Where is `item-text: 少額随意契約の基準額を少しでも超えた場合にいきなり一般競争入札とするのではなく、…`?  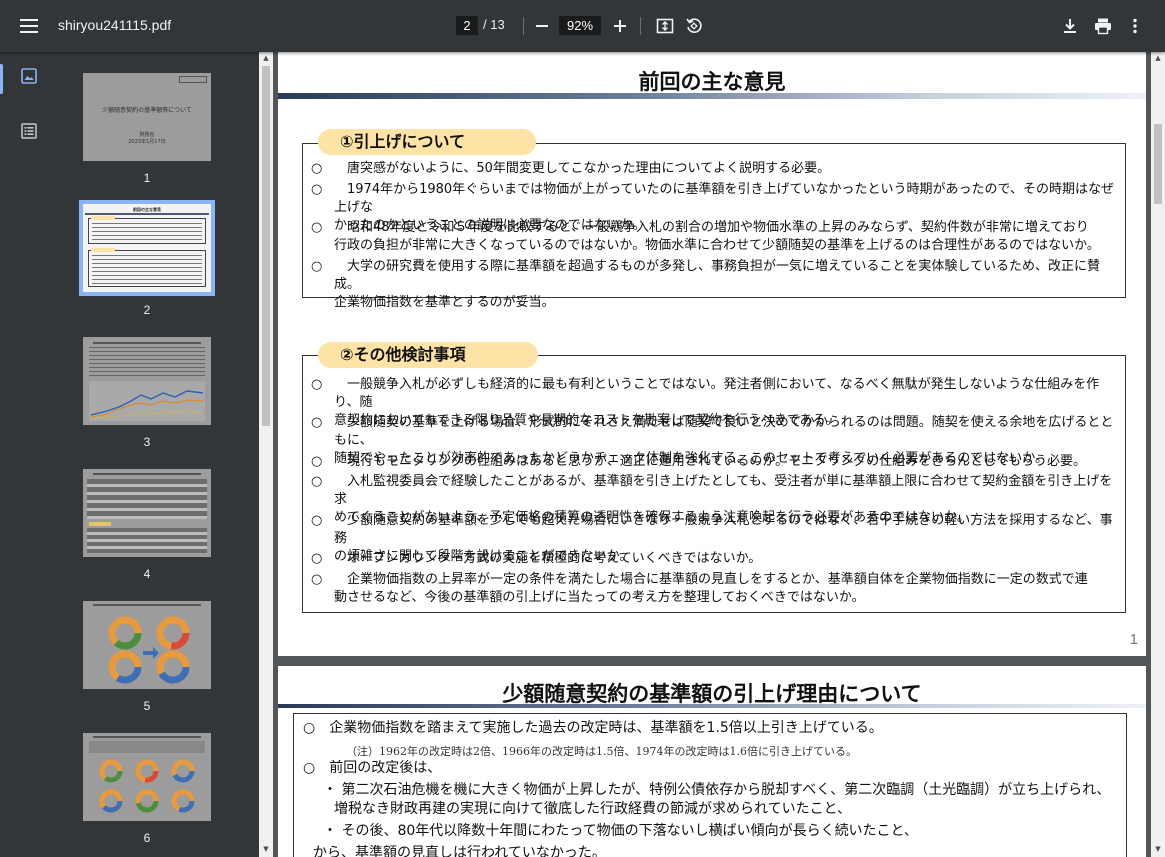
item-text: 少額随意契約の基準額を少しでも超えた場合にいきなり一般競争入札とするのではなく、… is located at coordinates (723, 529).